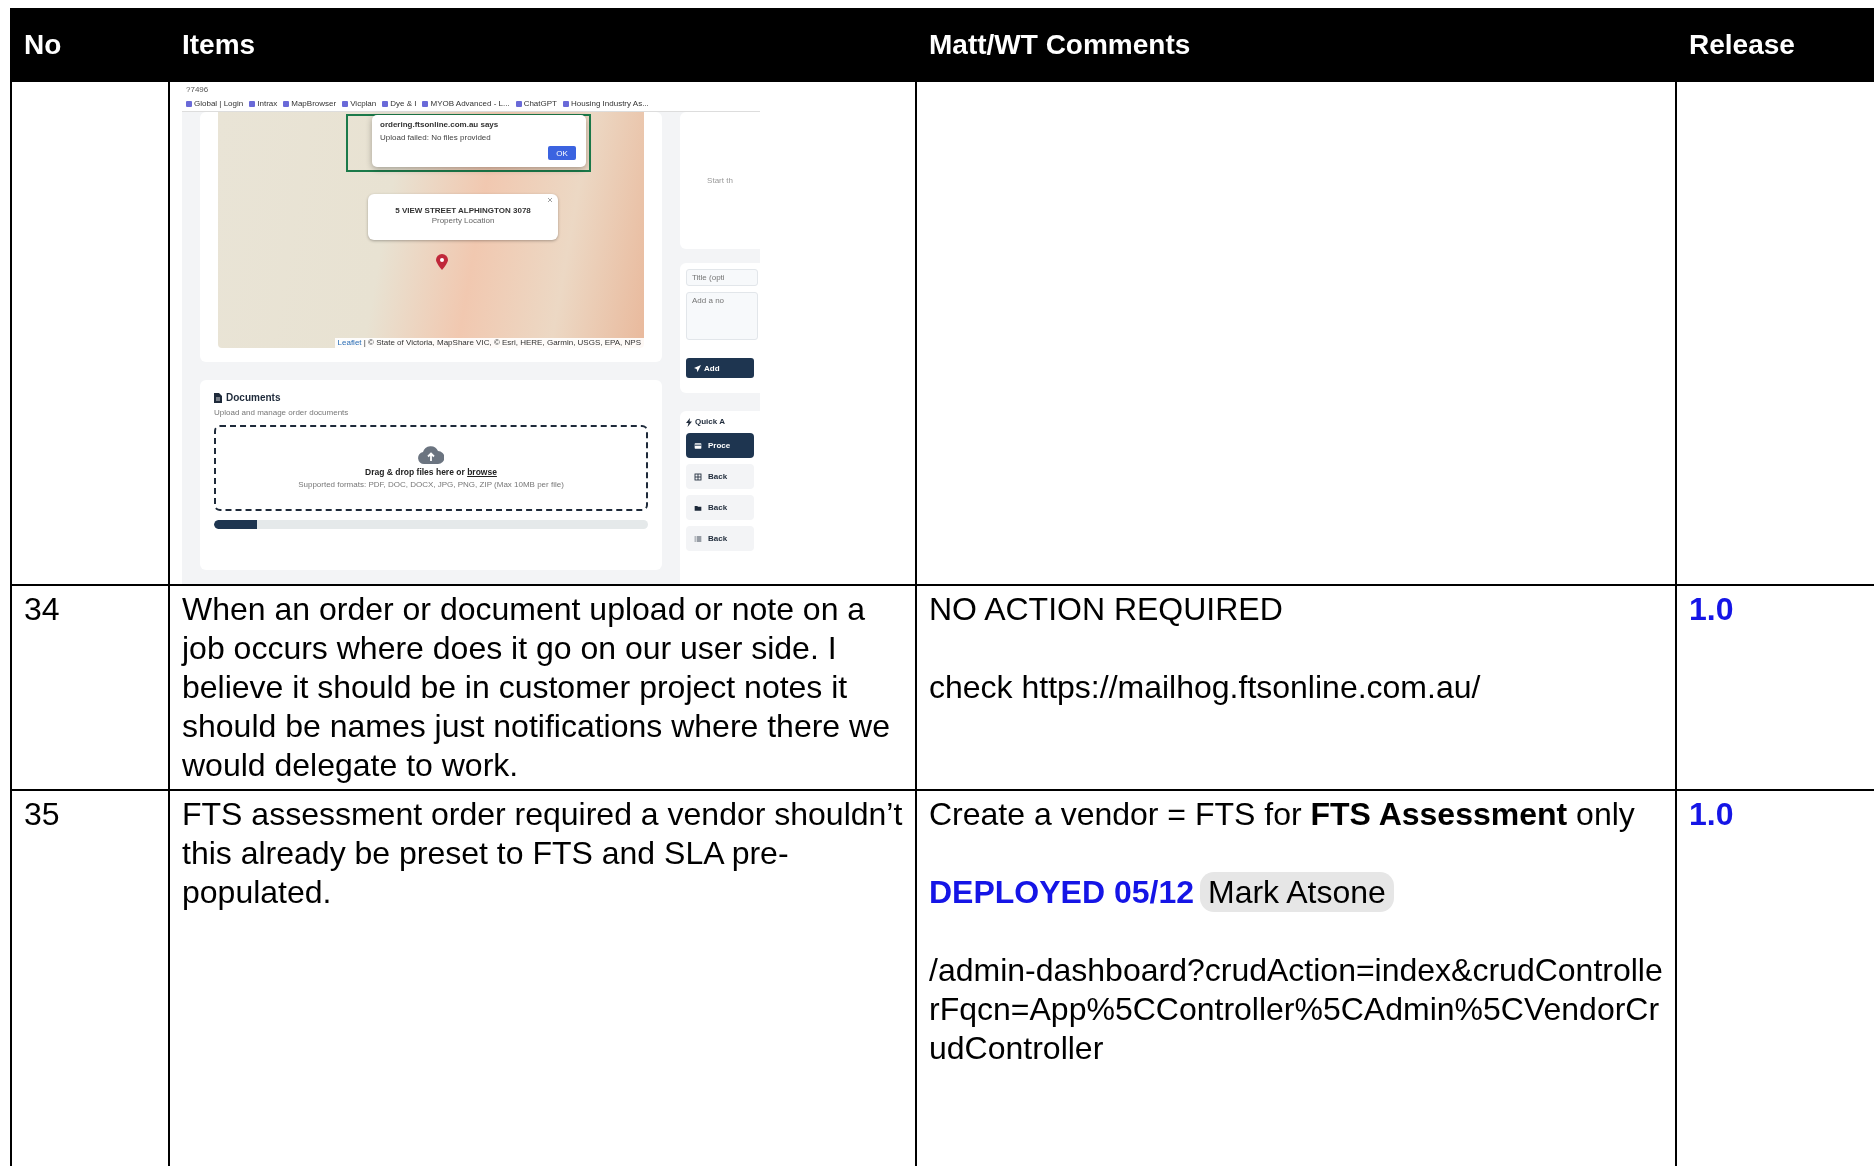  Describe the element at coordinates (403, 104) in the screenshot. I see `bookmark-link: Dye & I` at that location.